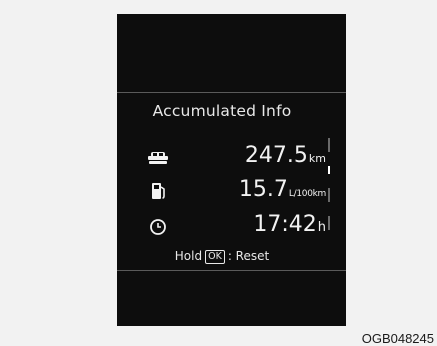 The width and height of the screenshot is (437, 346). I want to click on hint-suffix: : Reset, so click(248, 256).